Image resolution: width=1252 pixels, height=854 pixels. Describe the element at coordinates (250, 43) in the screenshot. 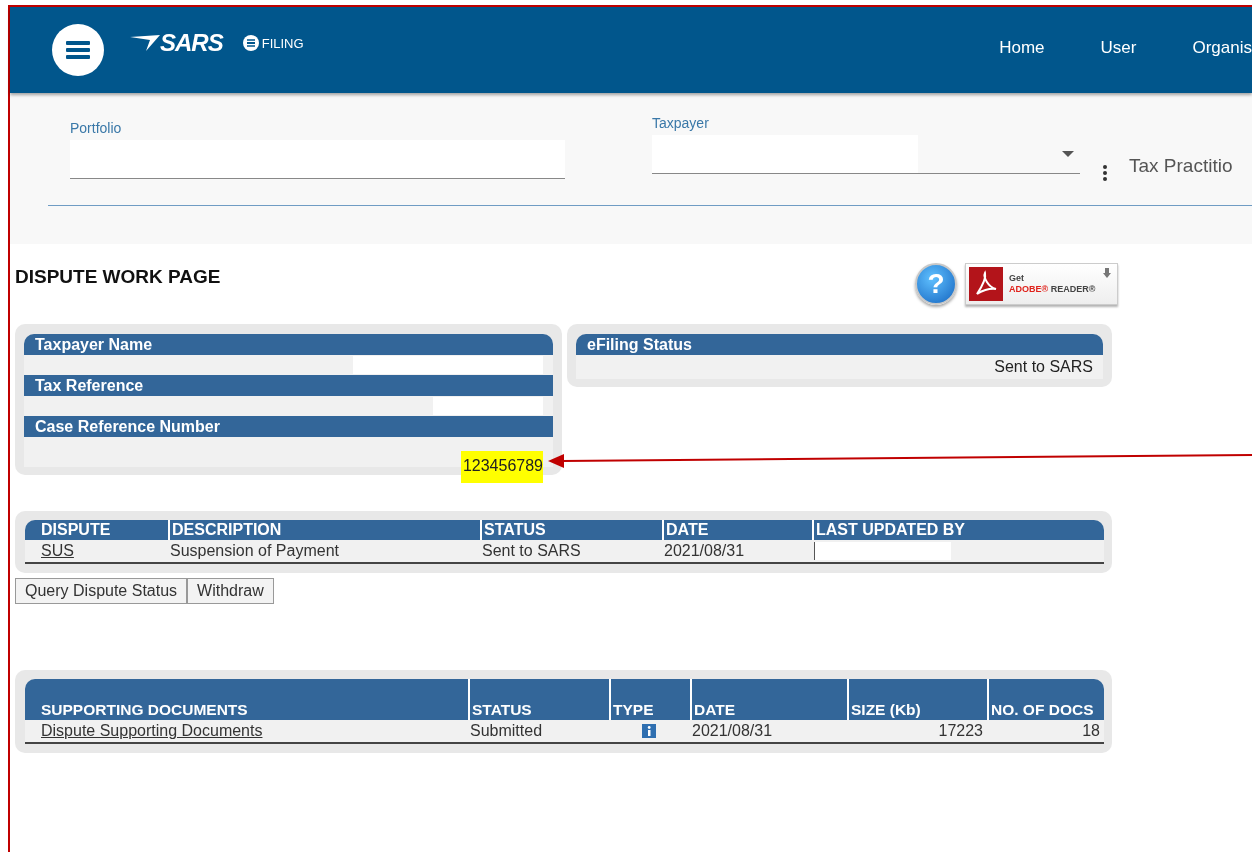

I see `e-circle-icon` at that location.